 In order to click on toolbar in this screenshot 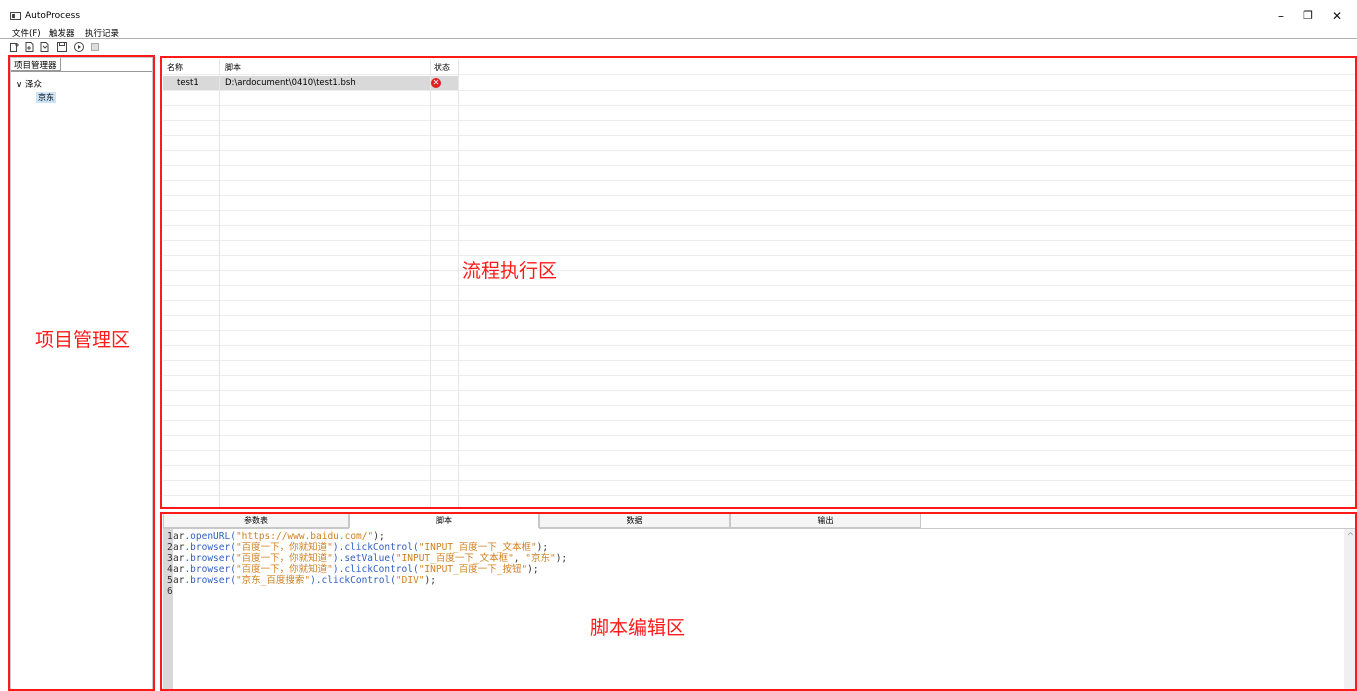, I will do `click(678, 46)`.